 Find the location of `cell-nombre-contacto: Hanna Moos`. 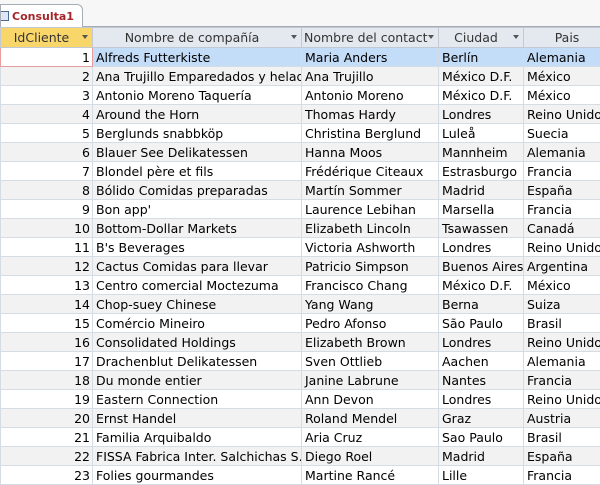

cell-nombre-contacto: Hanna Moos is located at coordinates (370, 152).